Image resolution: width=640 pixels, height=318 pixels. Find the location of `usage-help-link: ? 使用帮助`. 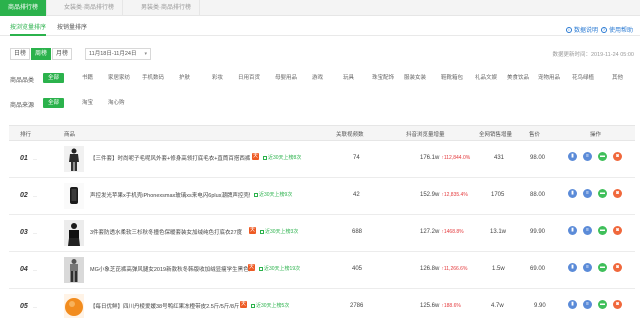

usage-help-link: ? 使用帮助 is located at coordinates (617, 29).